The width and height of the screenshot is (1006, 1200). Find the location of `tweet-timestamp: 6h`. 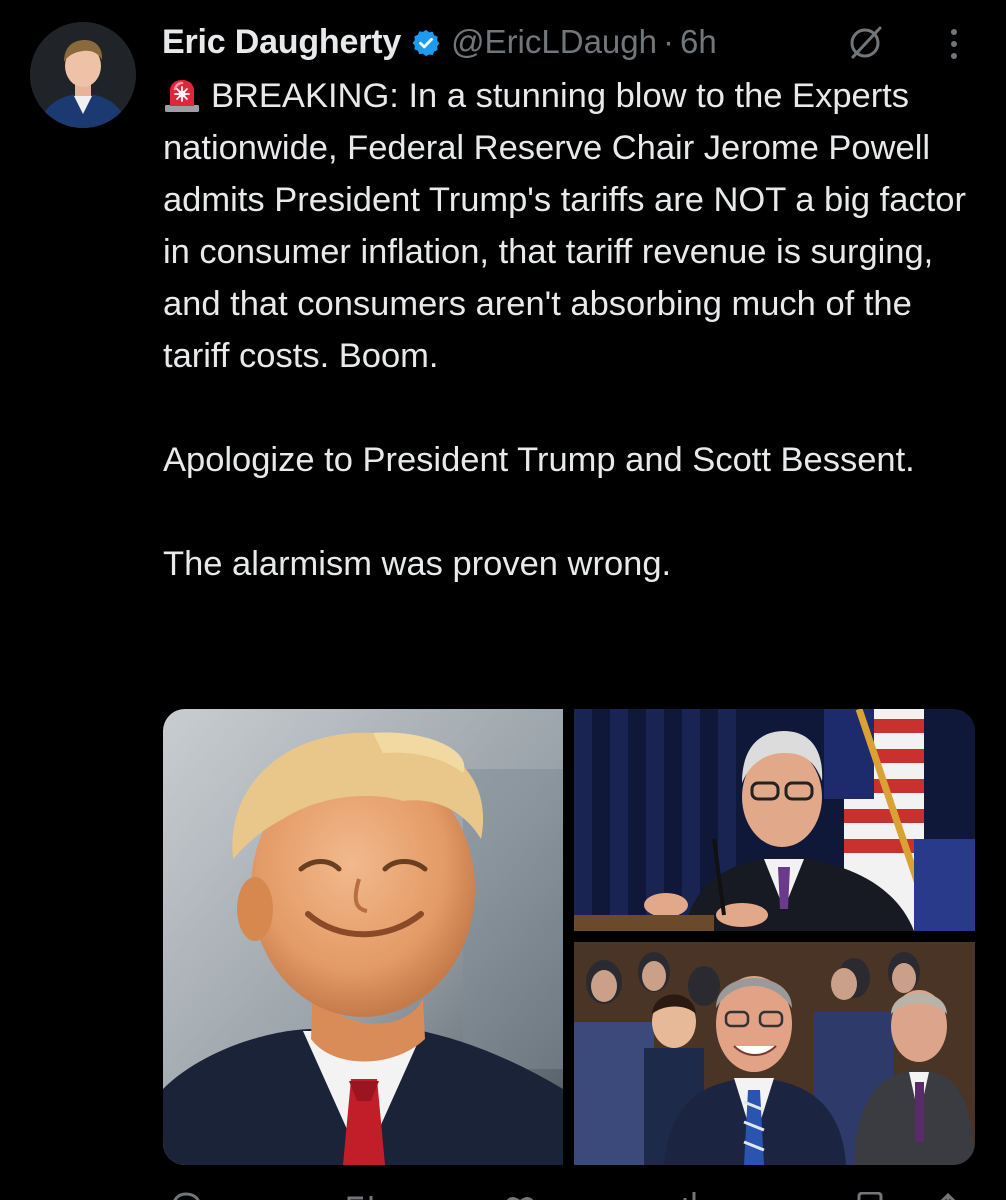

tweet-timestamp: 6h is located at coordinates (698, 42).